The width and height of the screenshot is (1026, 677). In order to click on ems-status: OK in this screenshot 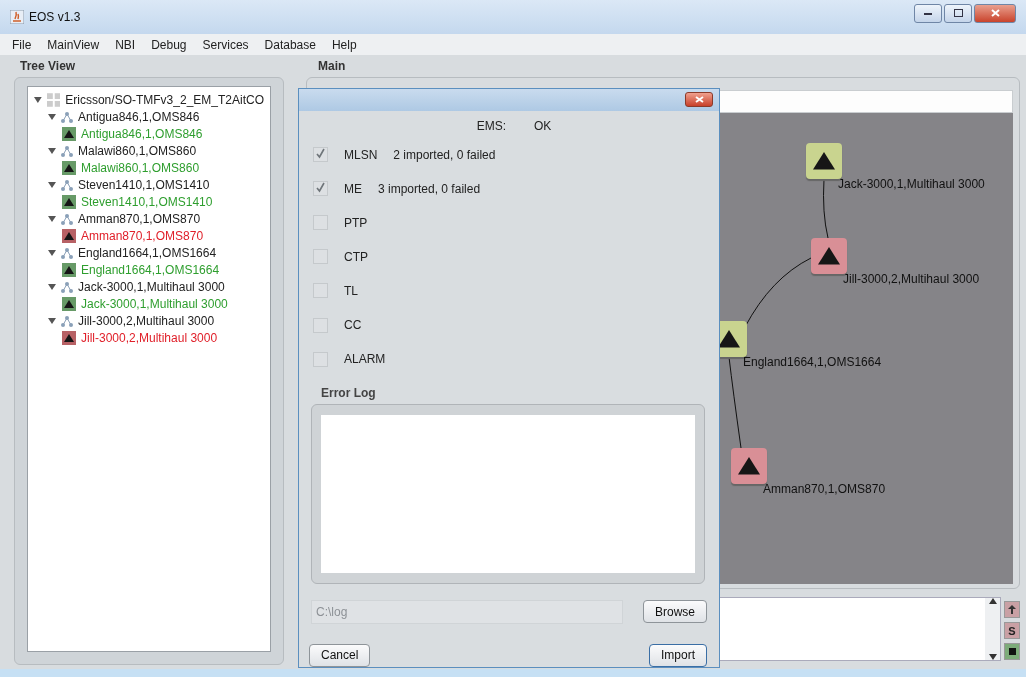, I will do `click(543, 126)`.